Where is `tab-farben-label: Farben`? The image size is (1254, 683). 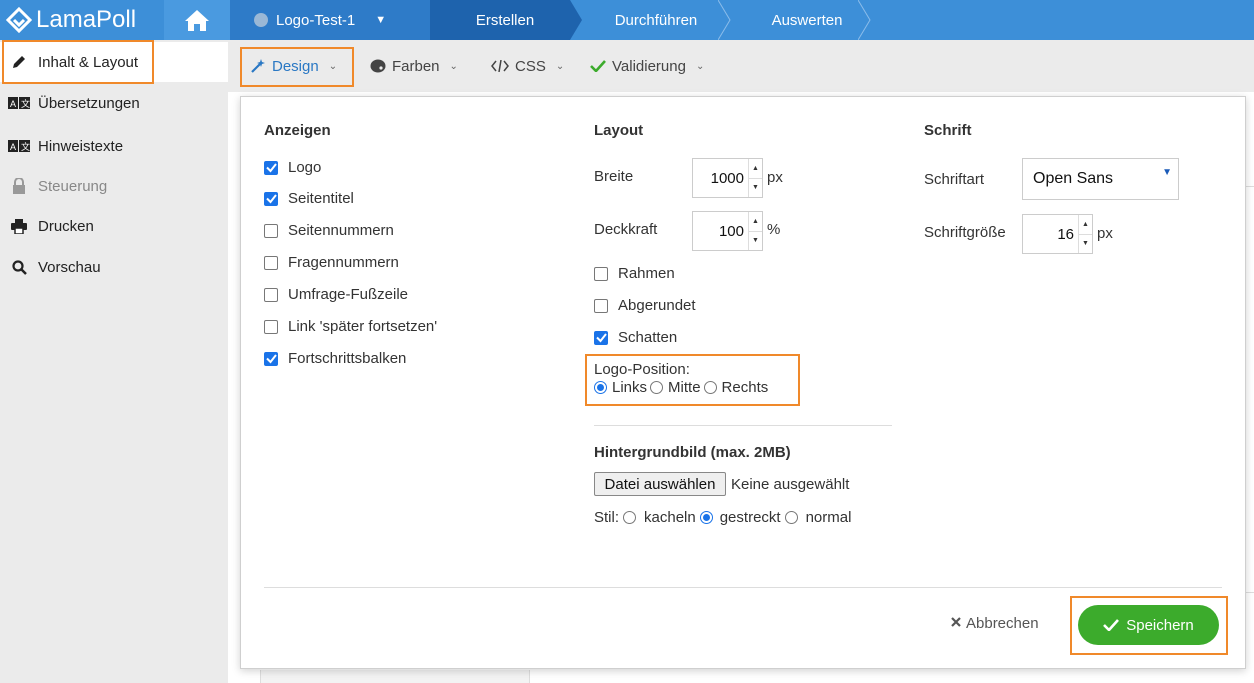
tab-farben-label: Farben is located at coordinates (416, 66).